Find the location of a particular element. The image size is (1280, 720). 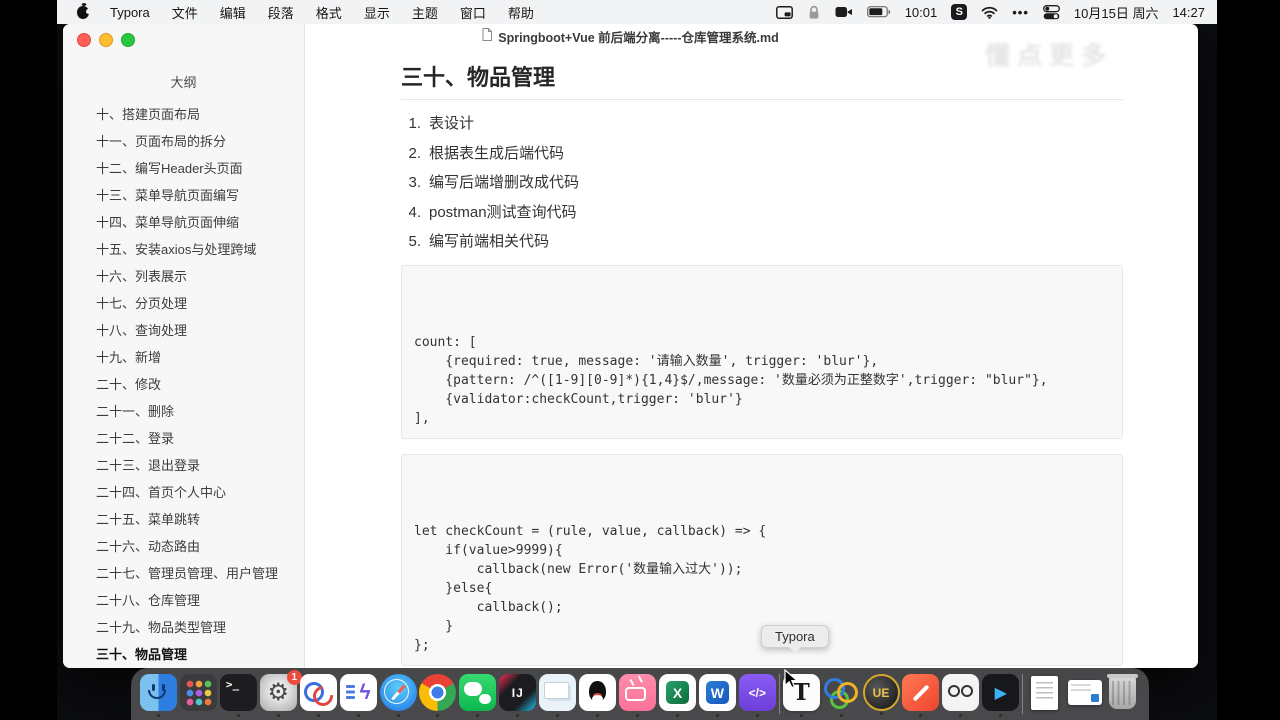

dock-intellij-idea: IJ is located at coordinates (518, 695).